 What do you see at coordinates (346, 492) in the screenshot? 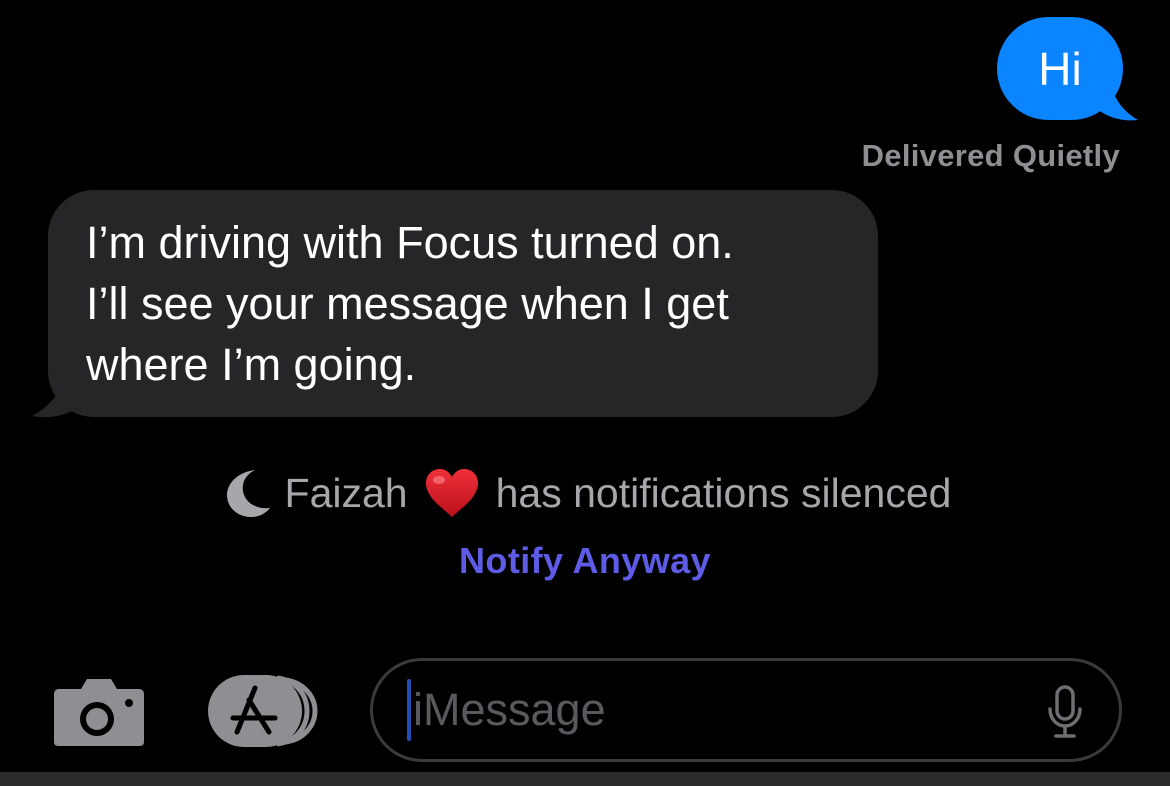
I see `contact-name: Faizah` at bounding box center [346, 492].